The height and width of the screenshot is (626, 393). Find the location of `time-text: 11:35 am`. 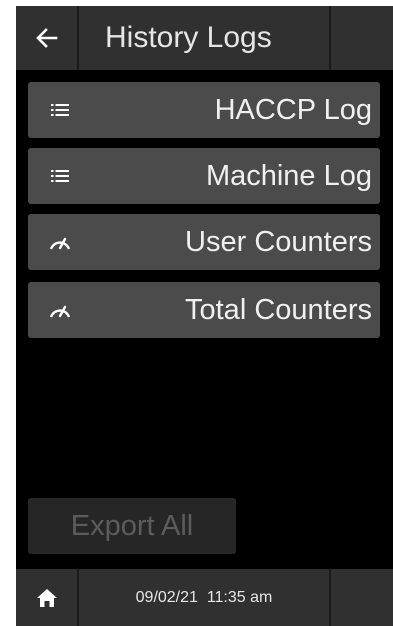

time-text: 11:35 am is located at coordinates (239, 597).